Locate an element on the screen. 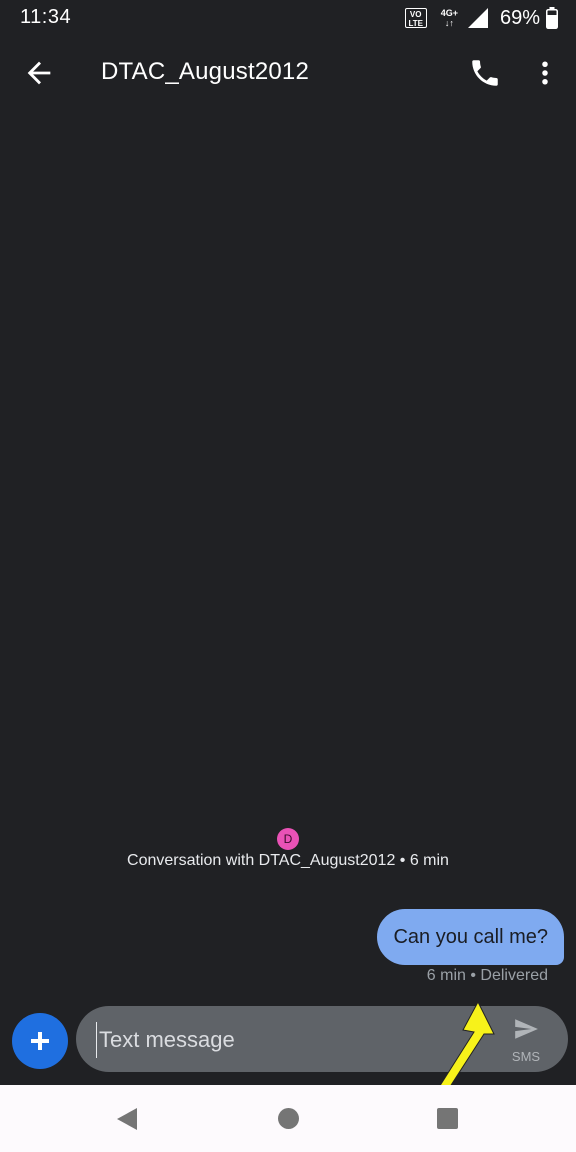 Image resolution: width=576 pixels, height=1152 pixels. message-bubble: Can you call me? is located at coordinates (470, 937).